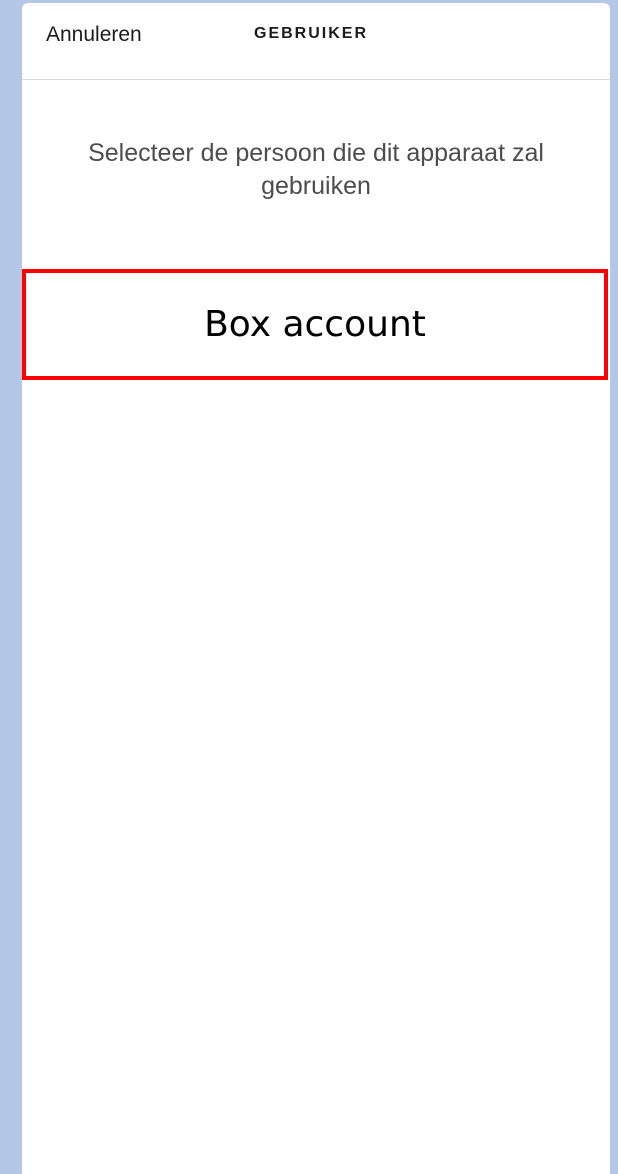 The height and width of the screenshot is (1174, 618). I want to click on account-option-label: Box account, so click(315, 324).